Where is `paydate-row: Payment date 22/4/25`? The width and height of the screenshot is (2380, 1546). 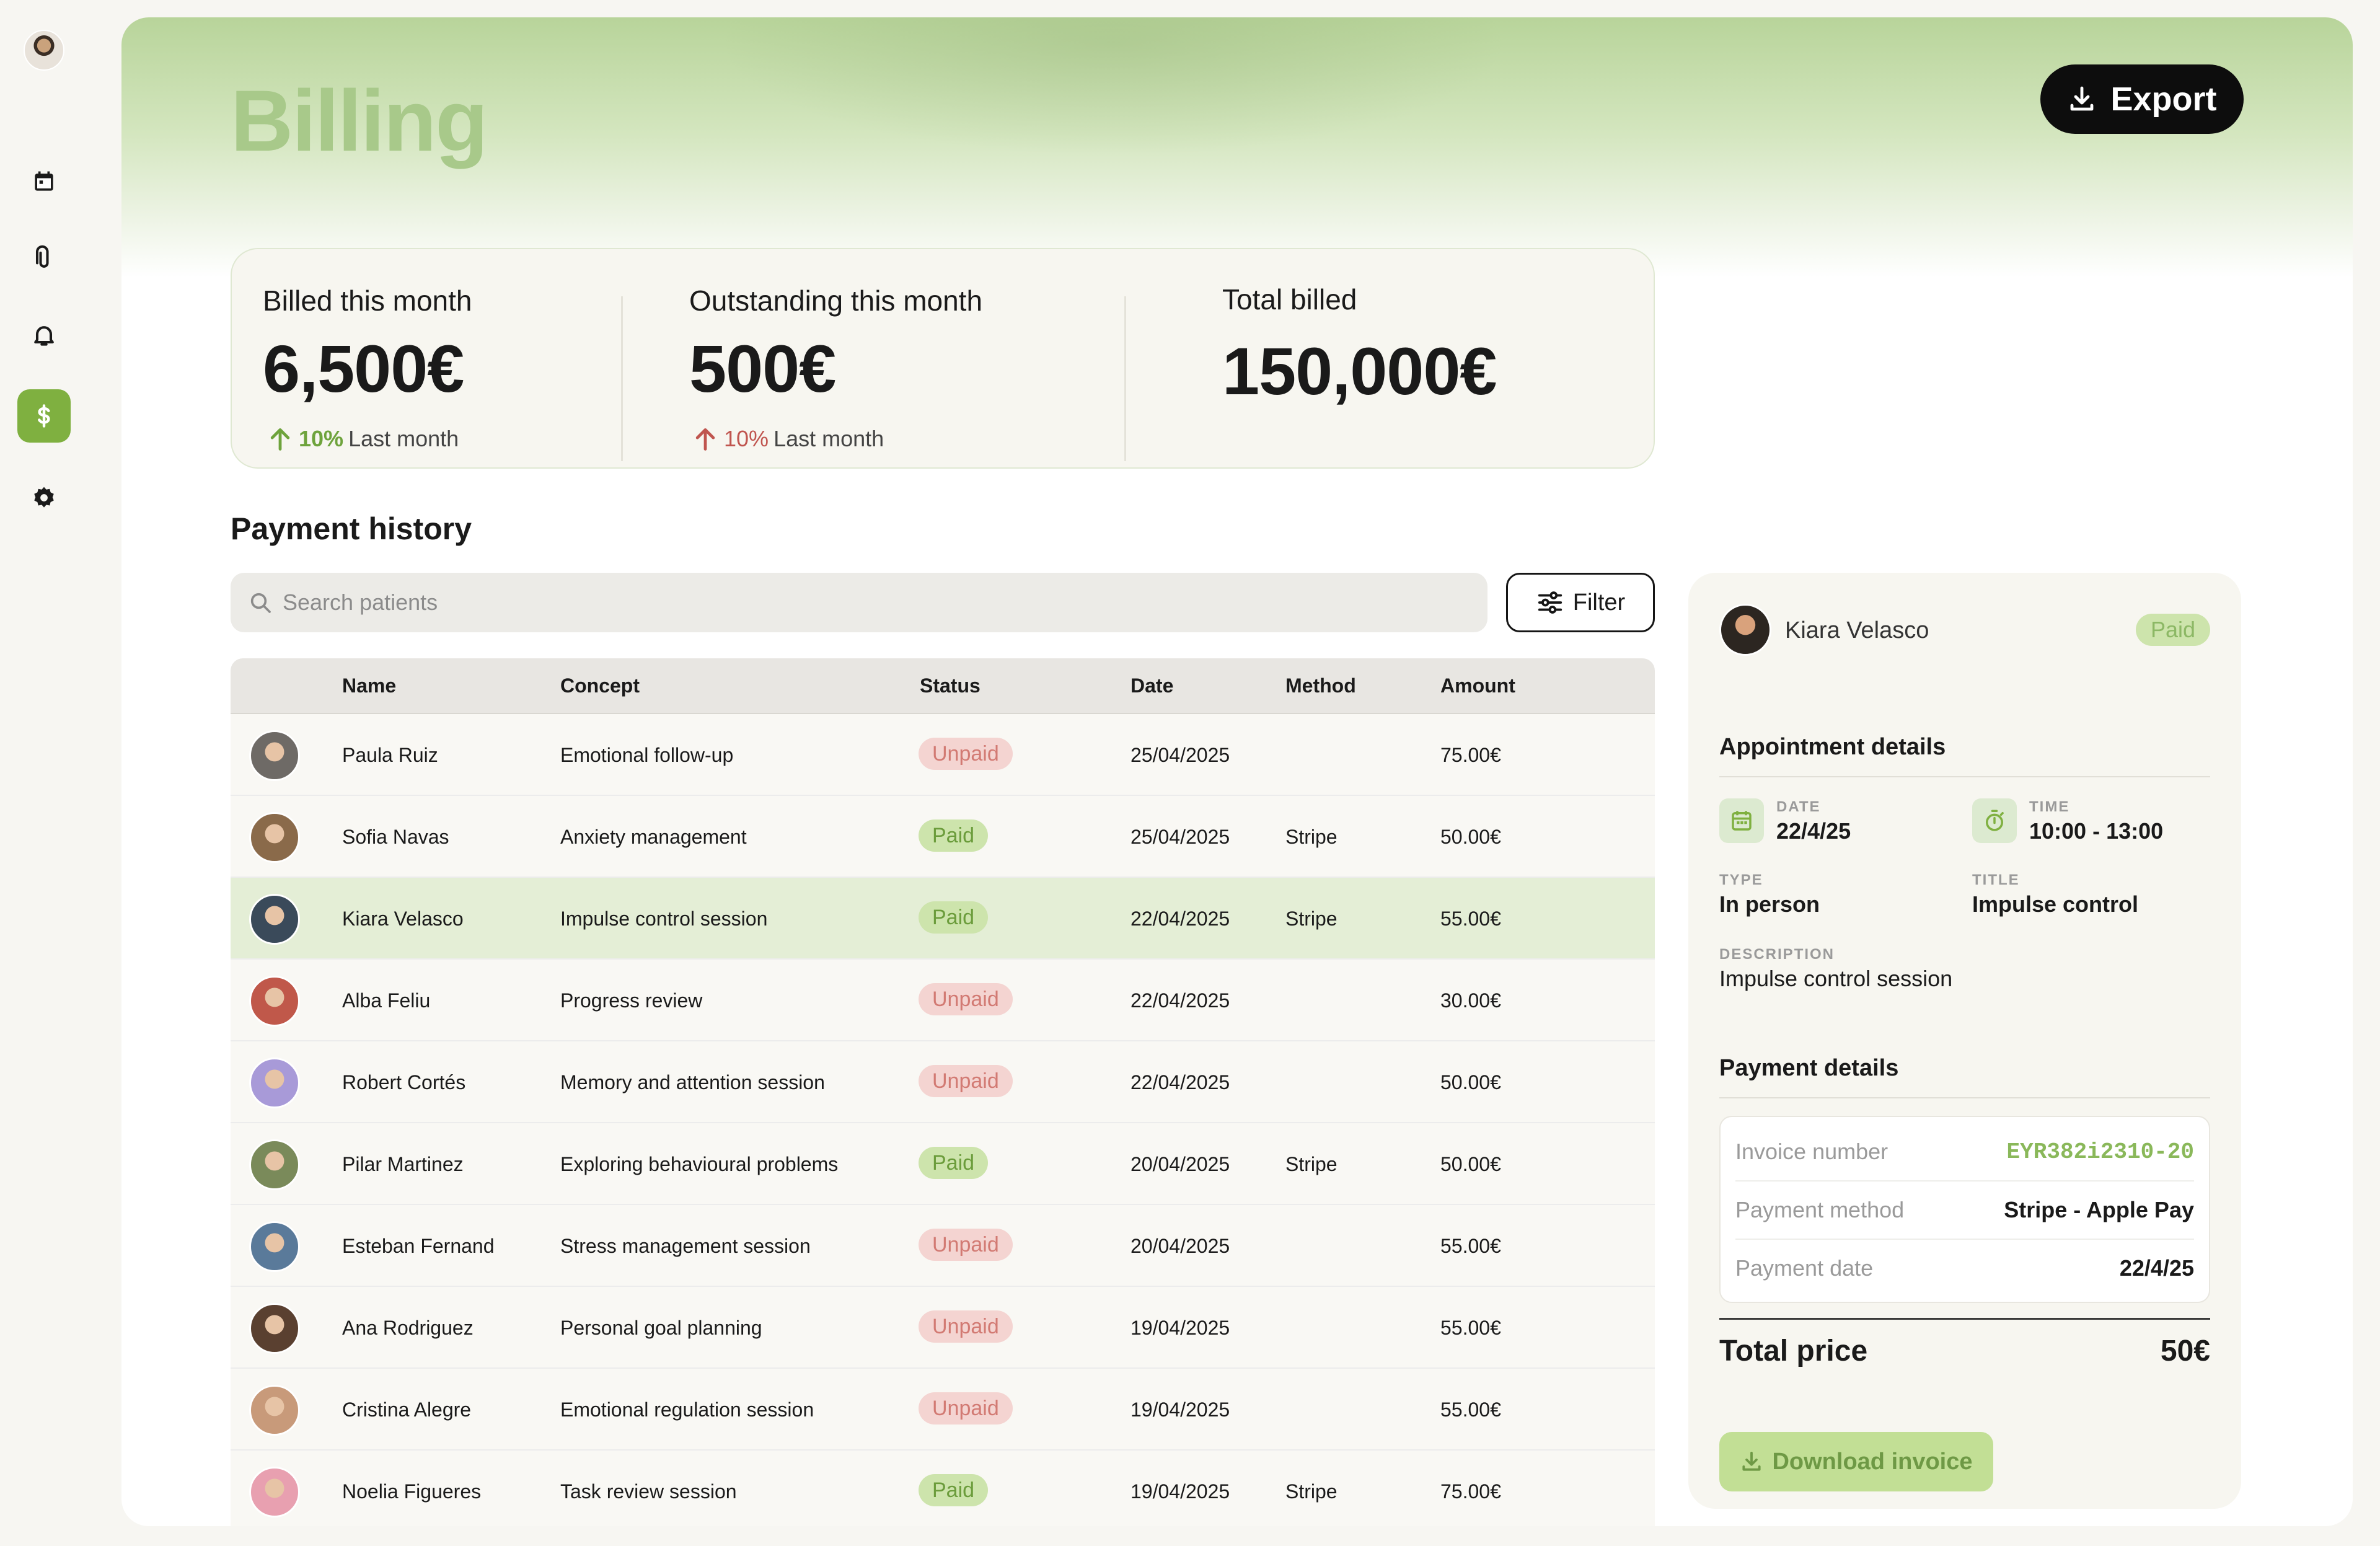 paydate-row: Payment date 22/4/25 is located at coordinates (1964, 1268).